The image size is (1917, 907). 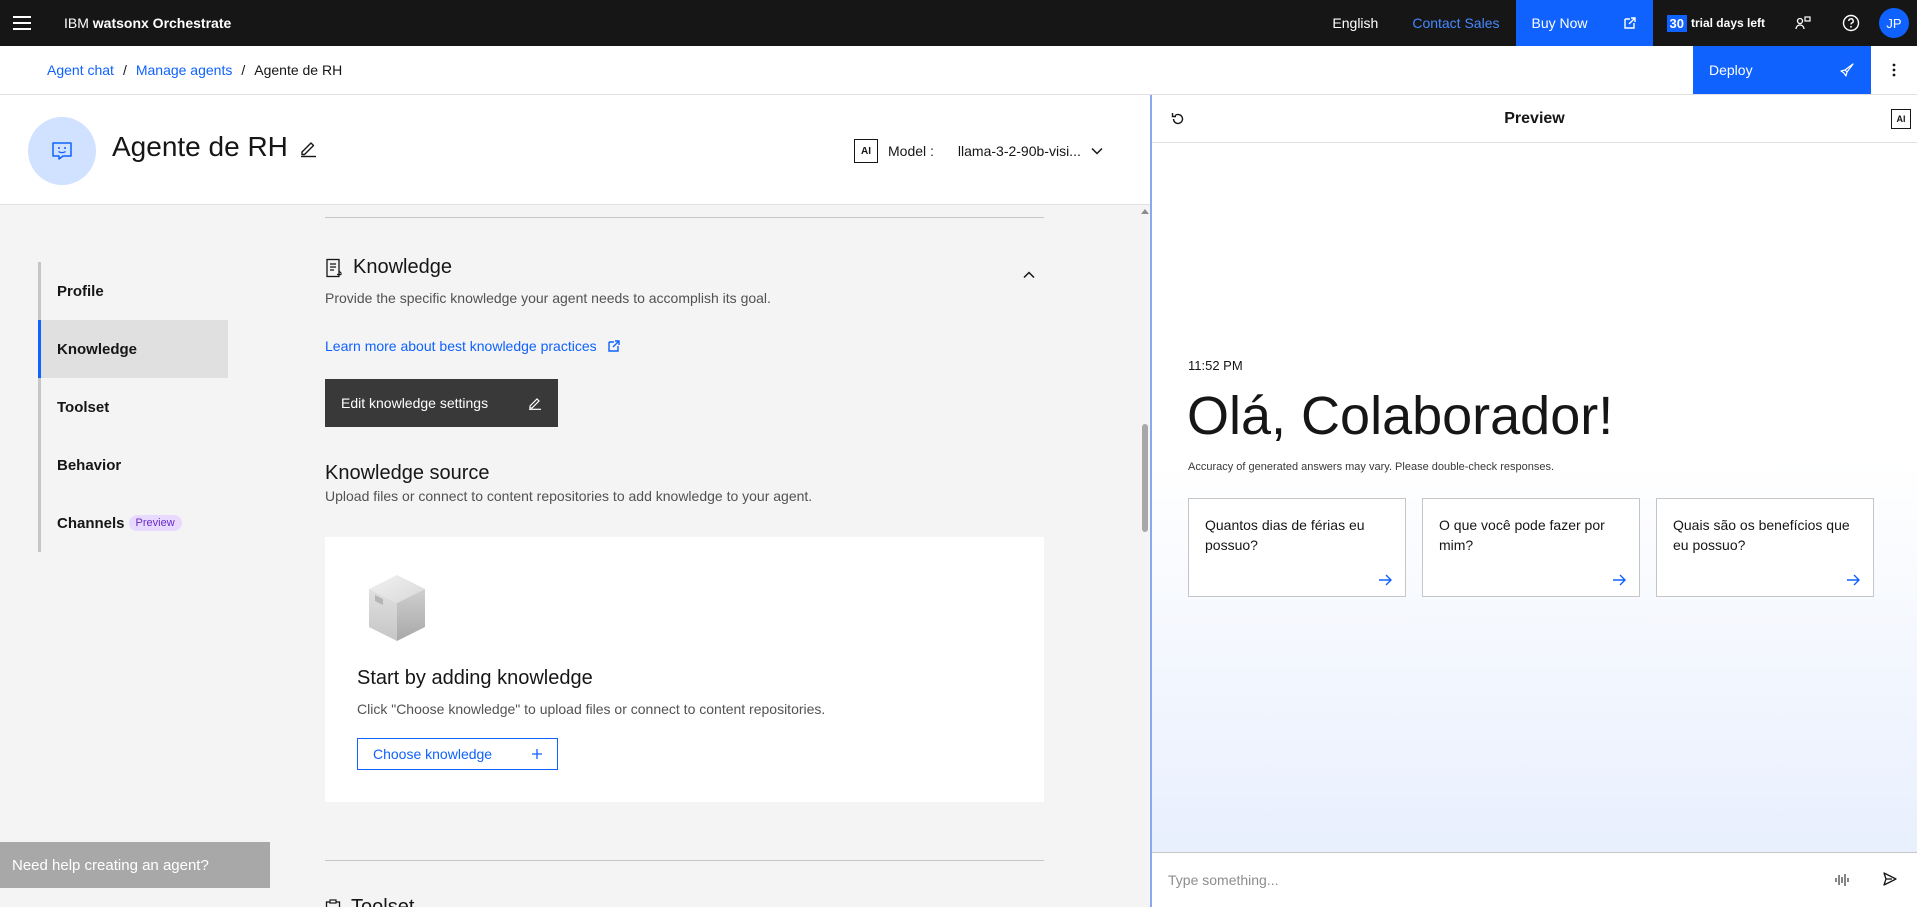 I want to click on preview-tag: Preview, so click(x=155, y=523).